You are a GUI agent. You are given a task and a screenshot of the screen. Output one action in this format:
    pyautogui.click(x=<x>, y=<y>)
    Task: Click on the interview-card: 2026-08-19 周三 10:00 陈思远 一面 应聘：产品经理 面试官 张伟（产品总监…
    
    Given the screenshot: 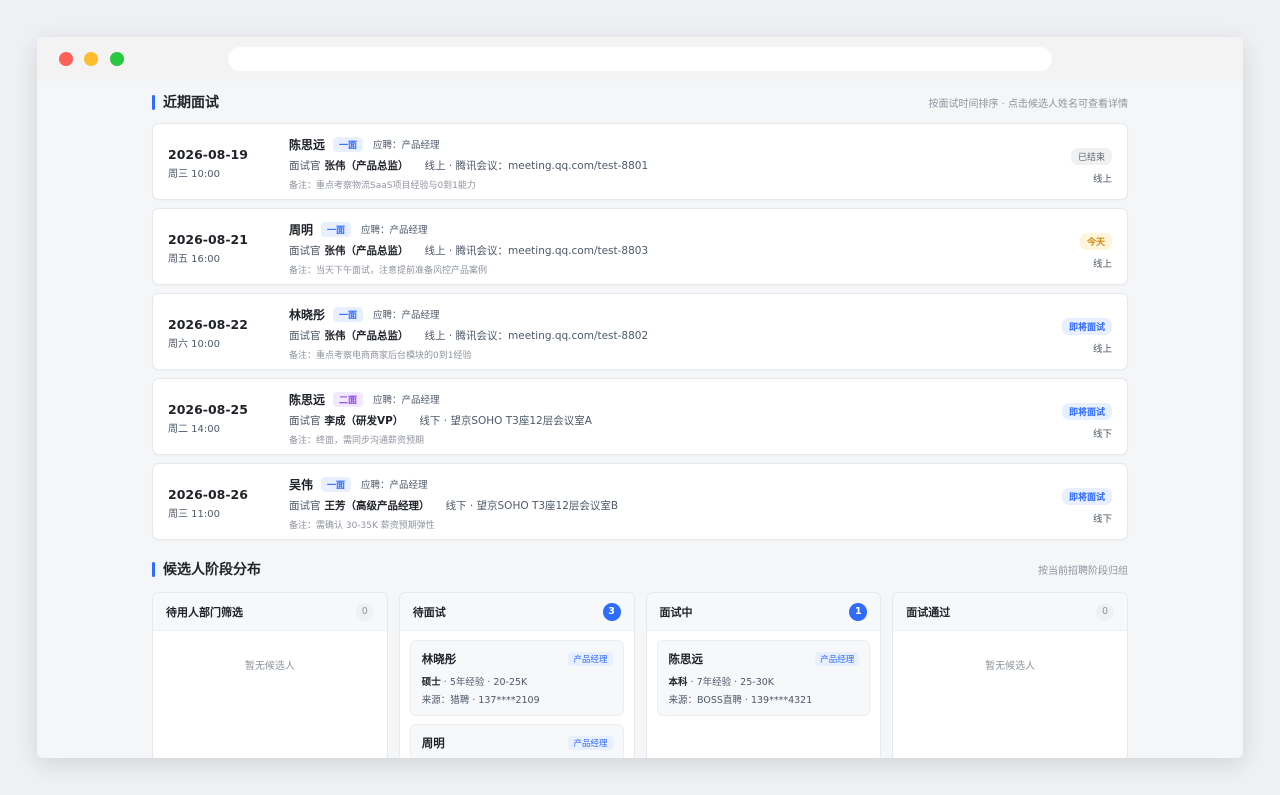 What is the action you would take?
    pyautogui.click(x=640, y=161)
    